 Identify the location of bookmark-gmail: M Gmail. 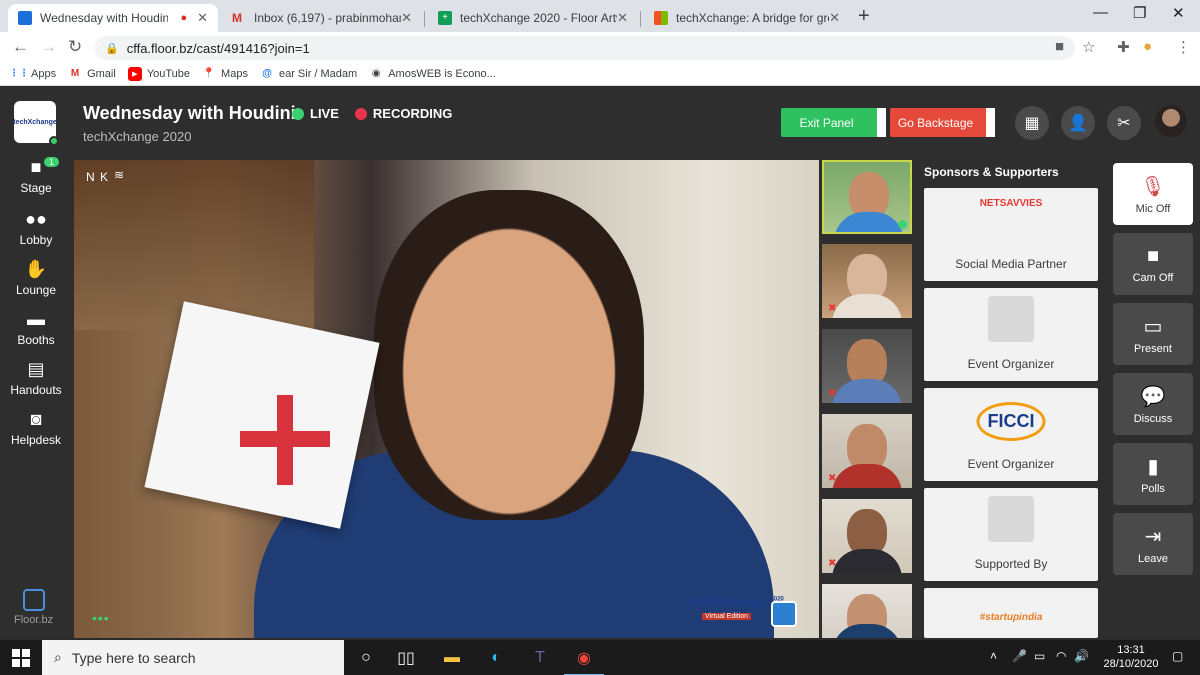
(92, 74).